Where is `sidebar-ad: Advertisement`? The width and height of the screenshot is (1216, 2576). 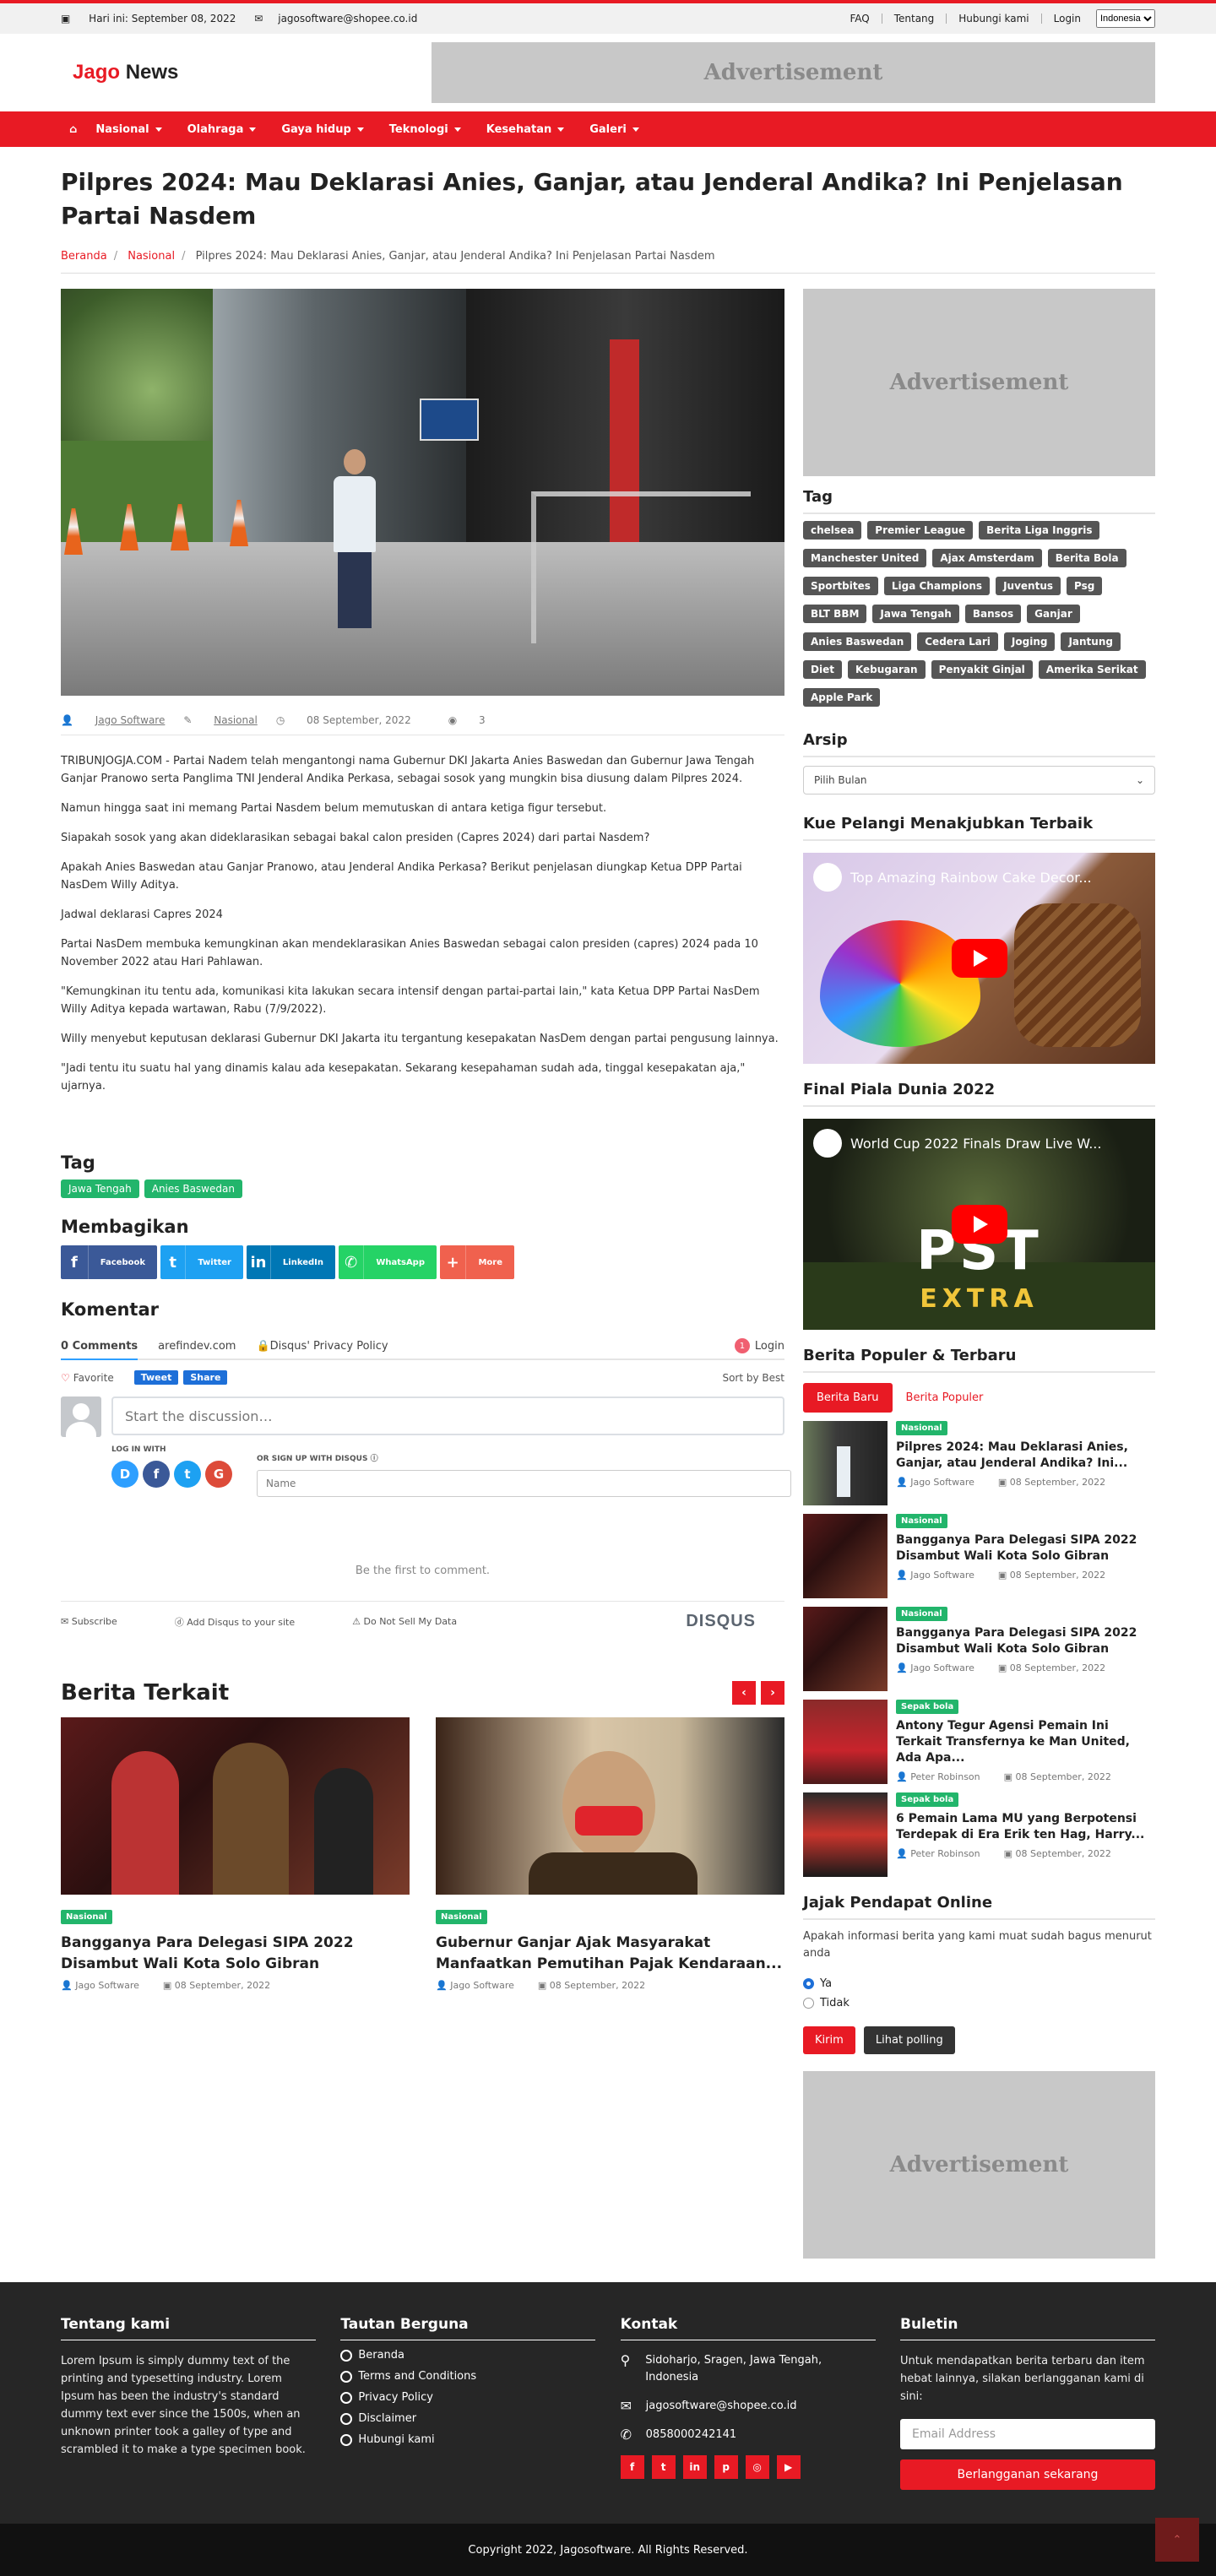
sidebar-ad: Advertisement is located at coordinates (979, 383).